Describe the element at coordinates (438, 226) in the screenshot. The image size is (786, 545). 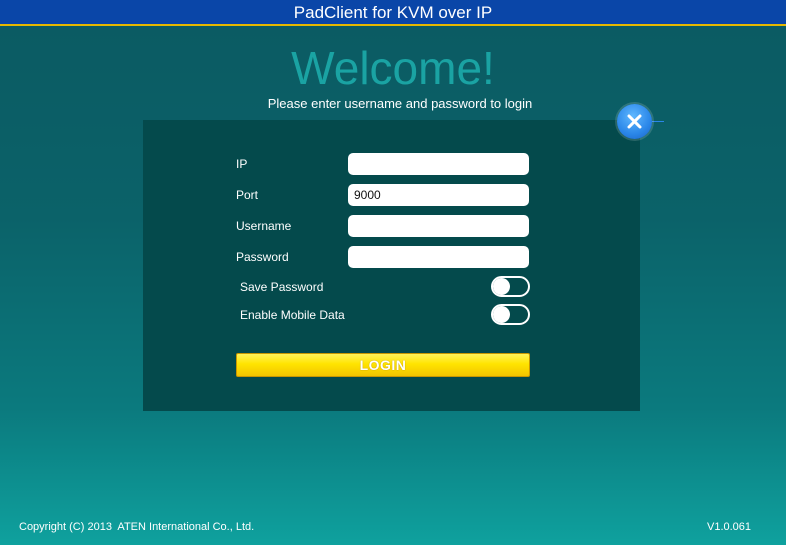
I see `username-input` at that location.